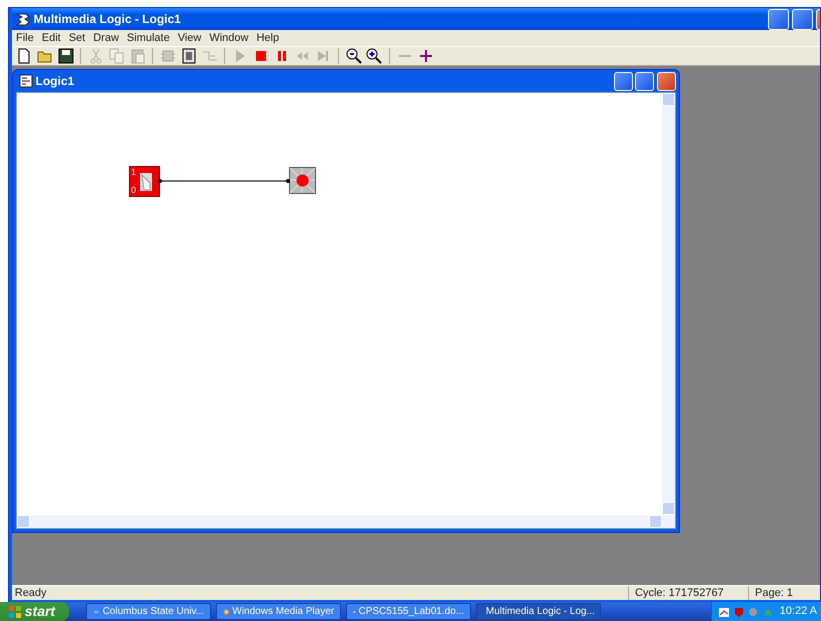 Image resolution: width=821 pixels, height=621 pixels. What do you see at coordinates (374, 56) in the screenshot?
I see `zoom-in-icon` at bounding box center [374, 56].